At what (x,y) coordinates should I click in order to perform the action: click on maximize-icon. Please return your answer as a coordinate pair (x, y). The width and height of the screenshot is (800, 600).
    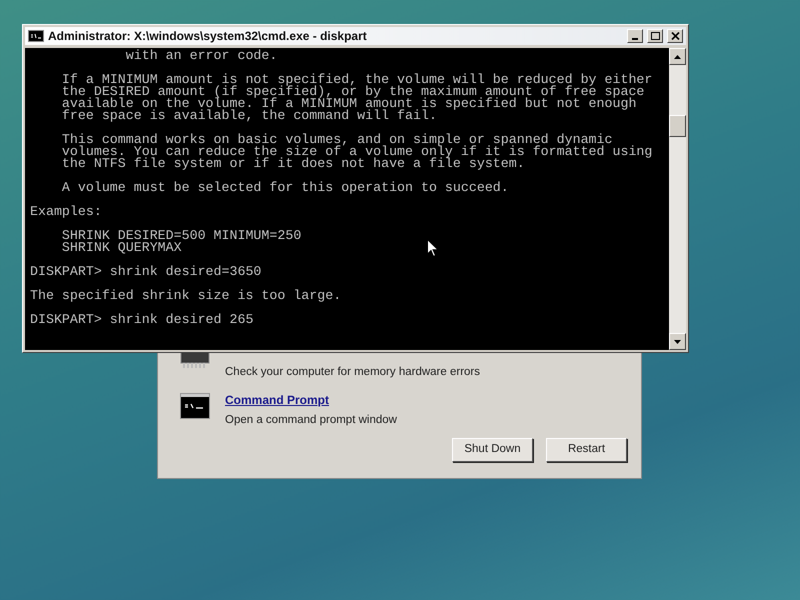
    Looking at the image, I should click on (655, 36).